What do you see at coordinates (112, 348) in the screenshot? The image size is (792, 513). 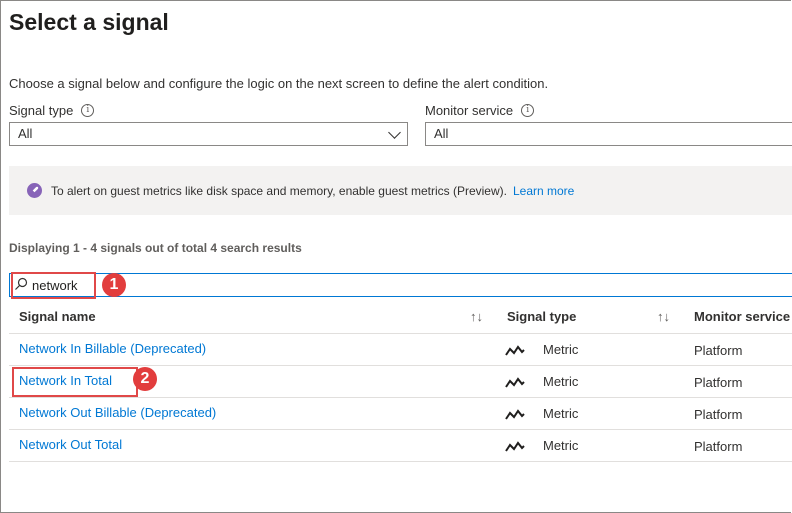 I see `signal-link: Network In Billable (Deprecated)` at bounding box center [112, 348].